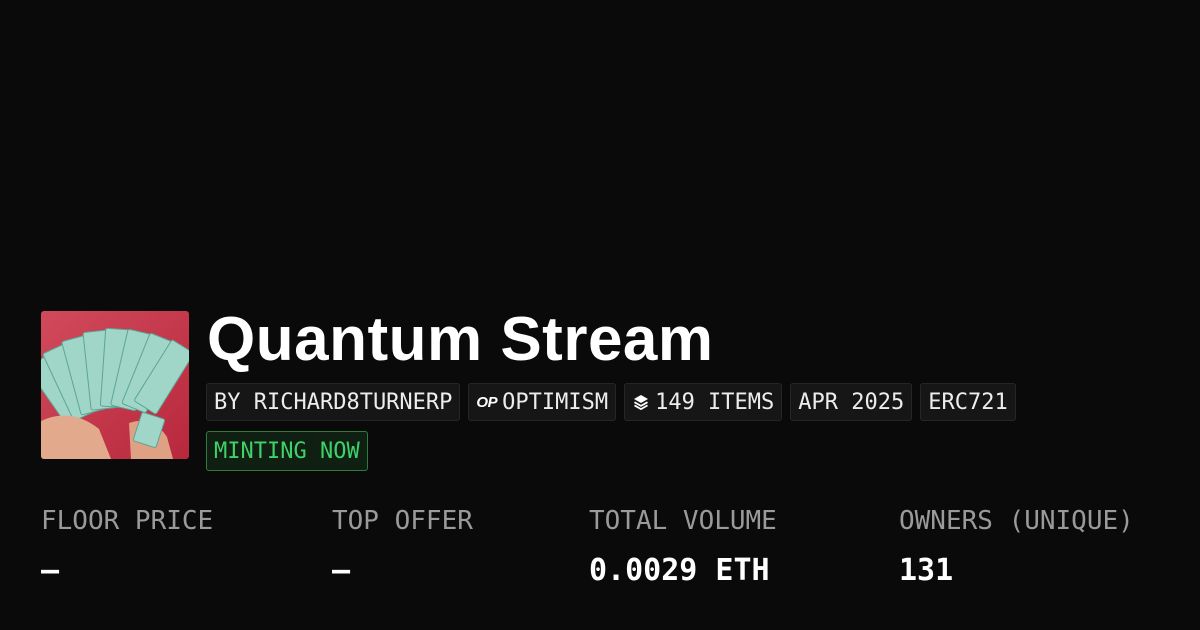  What do you see at coordinates (402, 521) in the screenshot?
I see `stat-label: TOP OFFER` at bounding box center [402, 521].